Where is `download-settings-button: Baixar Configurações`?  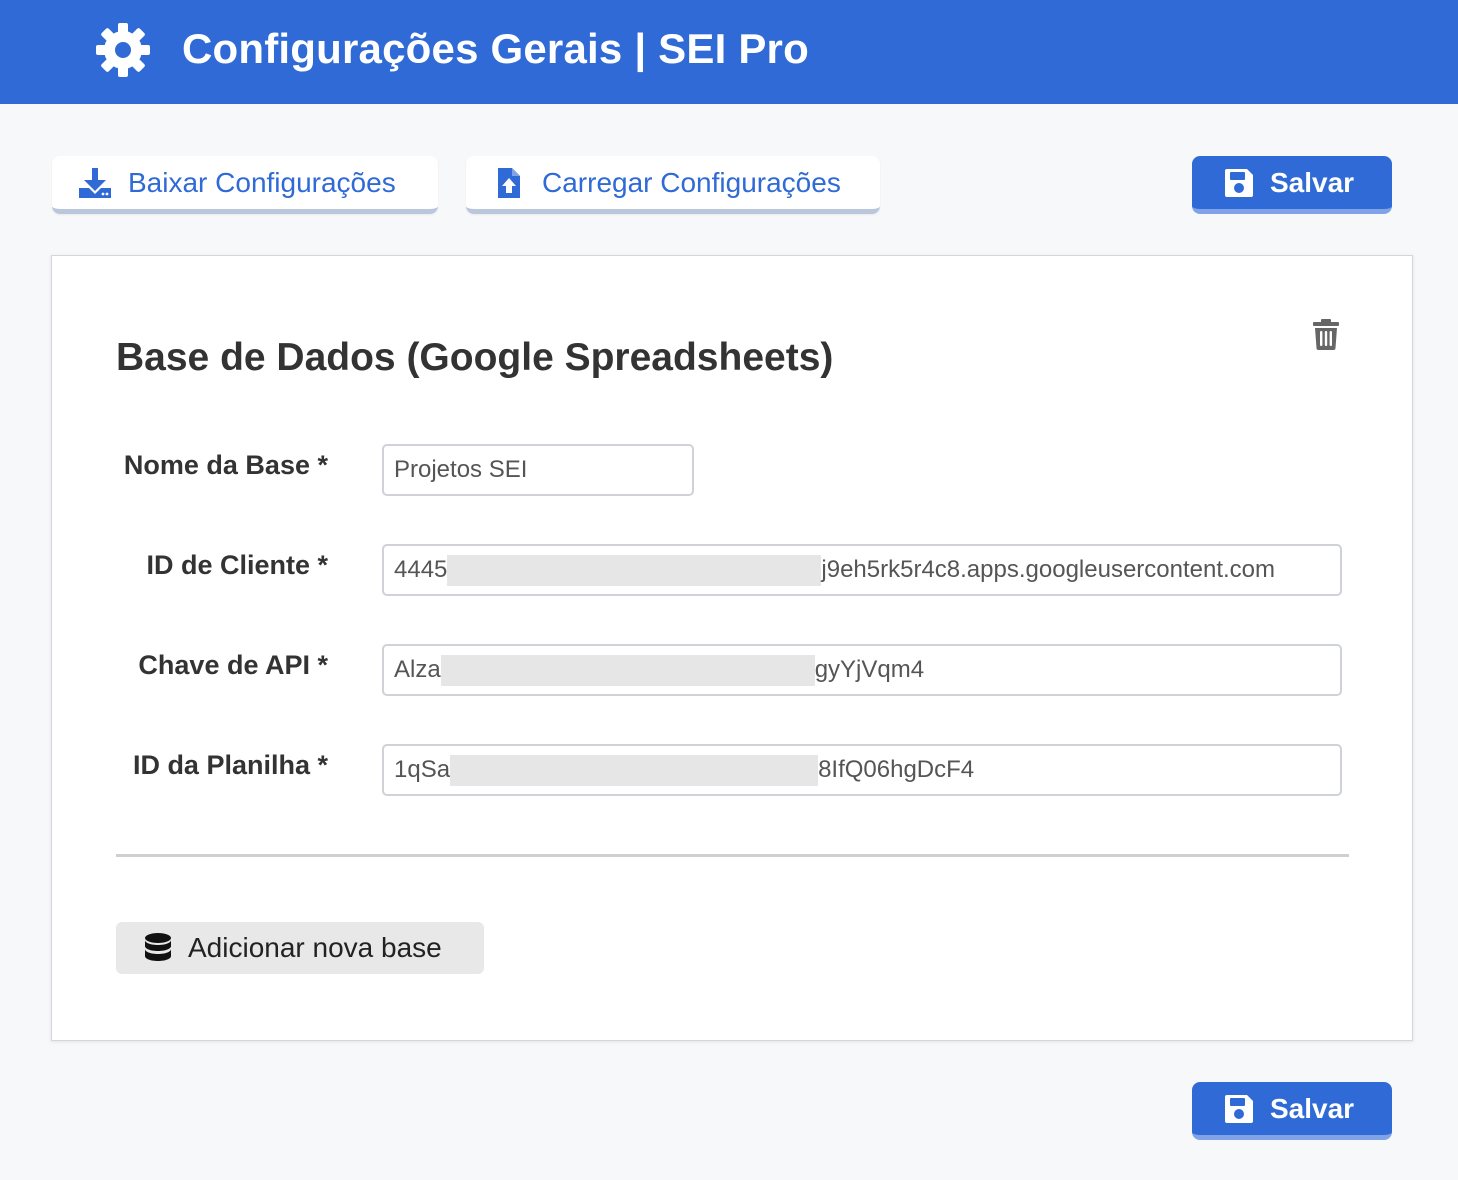 download-settings-button: Baixar Configurações is located at coordinates (245, 185).